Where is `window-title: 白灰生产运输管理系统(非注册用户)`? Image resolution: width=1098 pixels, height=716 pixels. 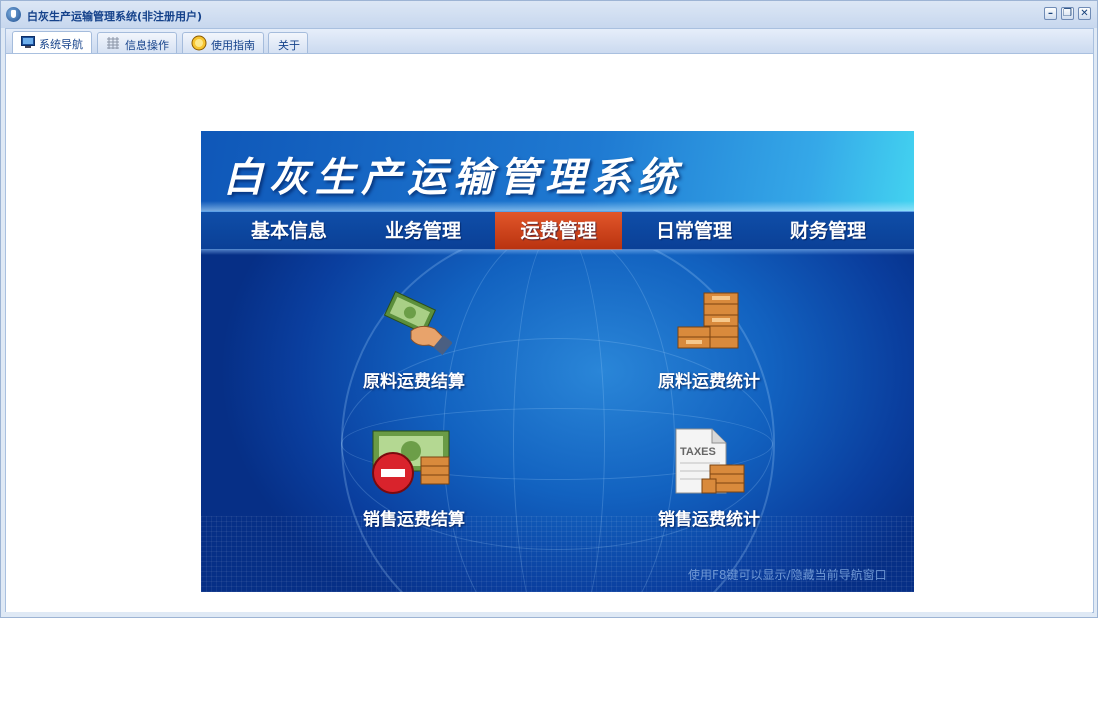
window-title: 白灰生产运输管理系统(非注册用户) is located at coordinates (115, 16).